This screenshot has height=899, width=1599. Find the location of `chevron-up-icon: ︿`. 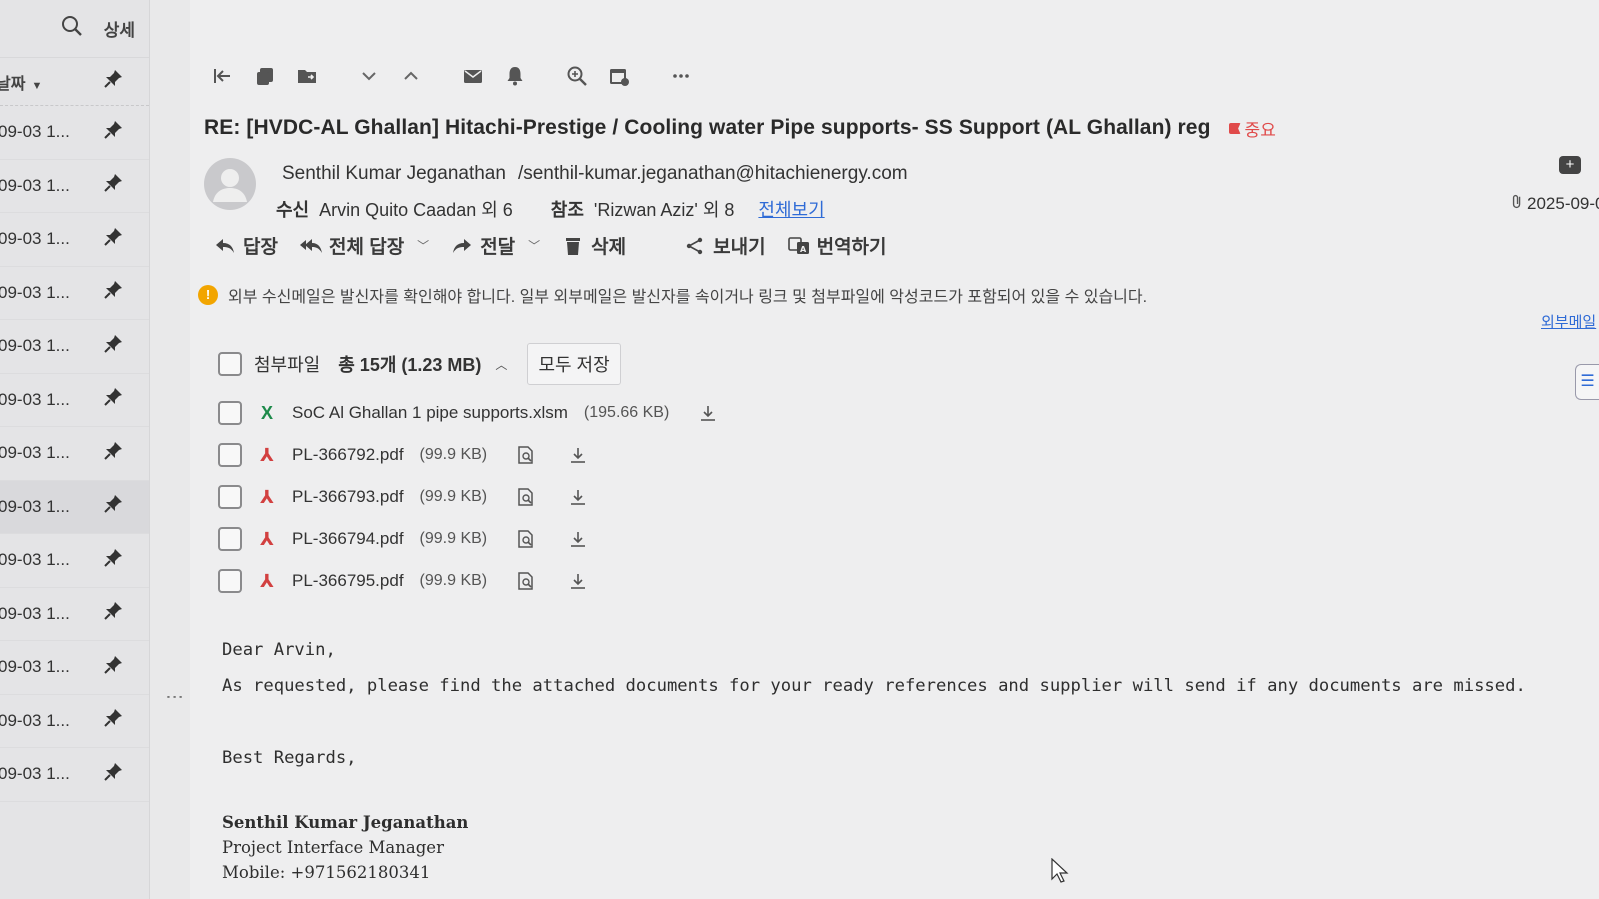

chevron-up-icon: ︿ is located at coordinates (501, 364).